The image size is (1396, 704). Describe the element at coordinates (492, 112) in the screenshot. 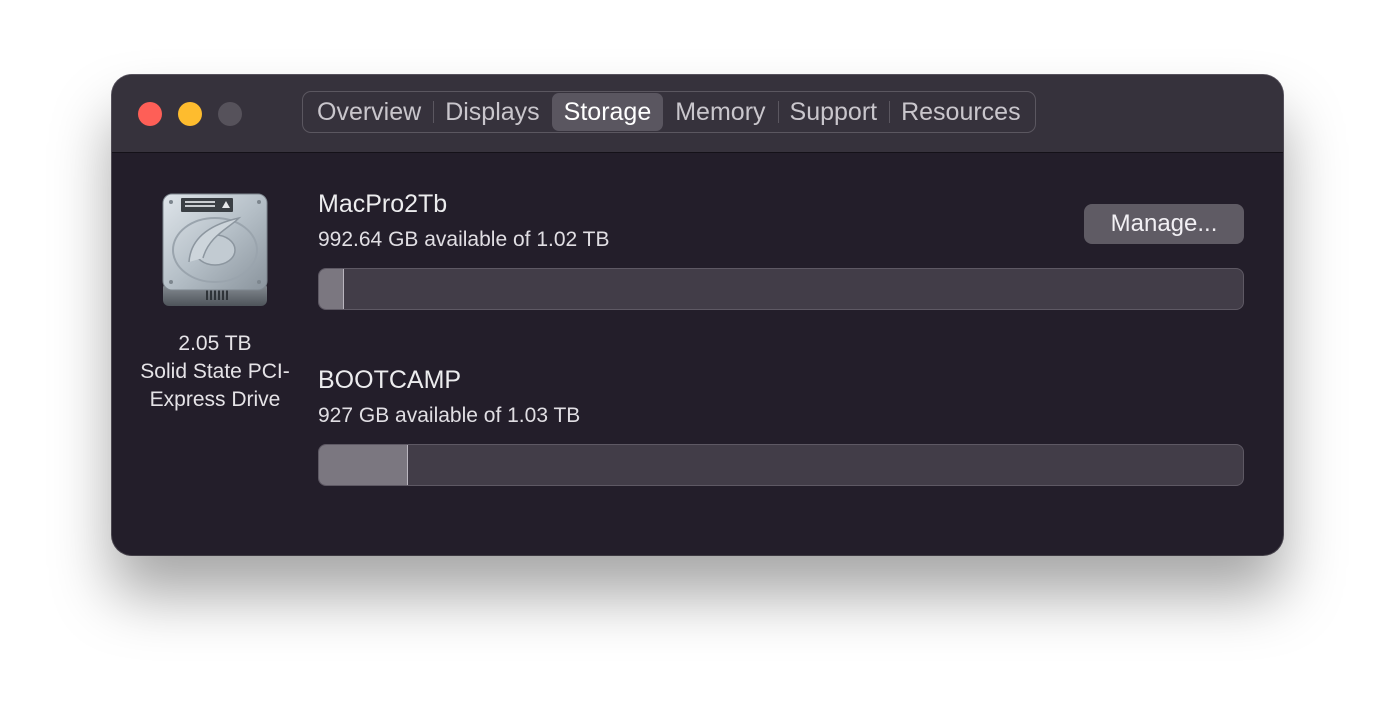

I see `tab-displays: Displays` at that location.